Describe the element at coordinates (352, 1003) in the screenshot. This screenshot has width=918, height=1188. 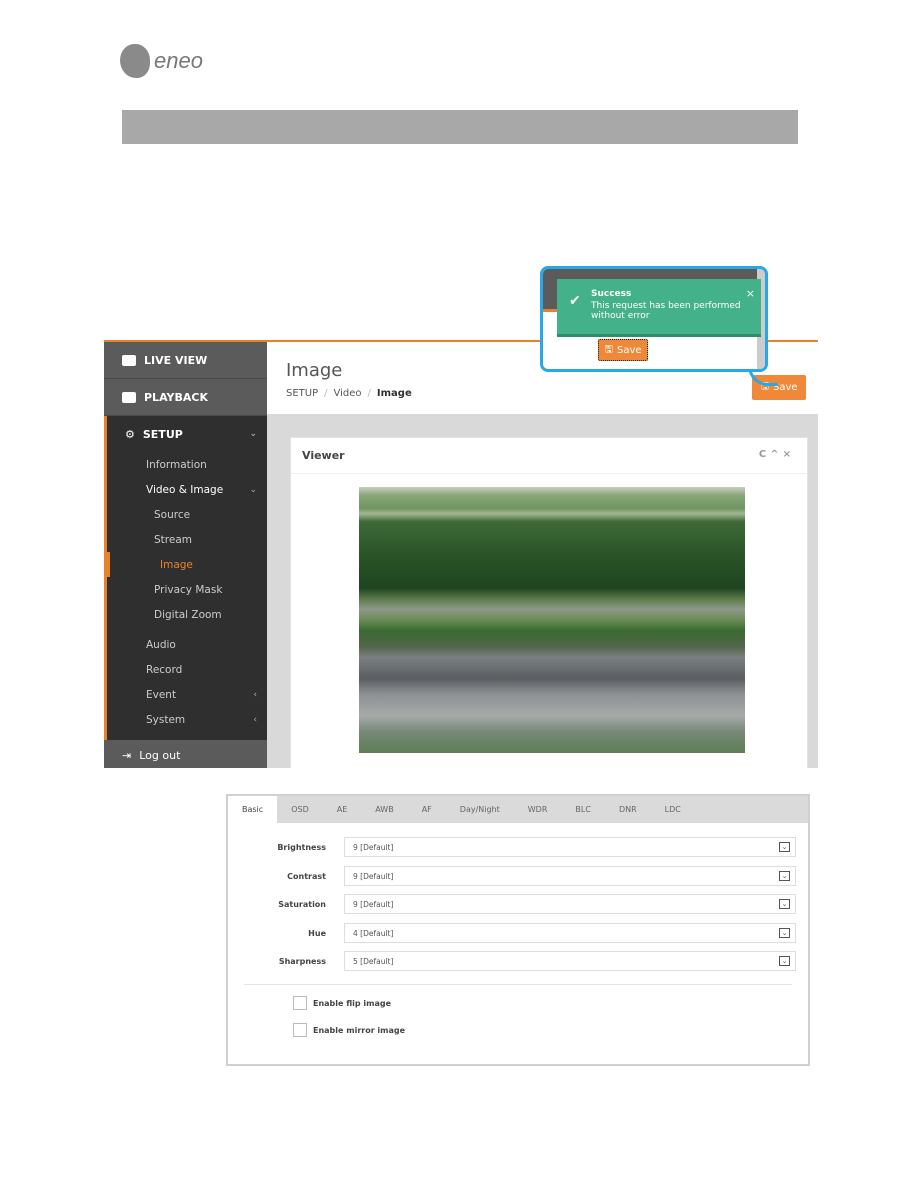
I see `label: Enable flip image` at that location.